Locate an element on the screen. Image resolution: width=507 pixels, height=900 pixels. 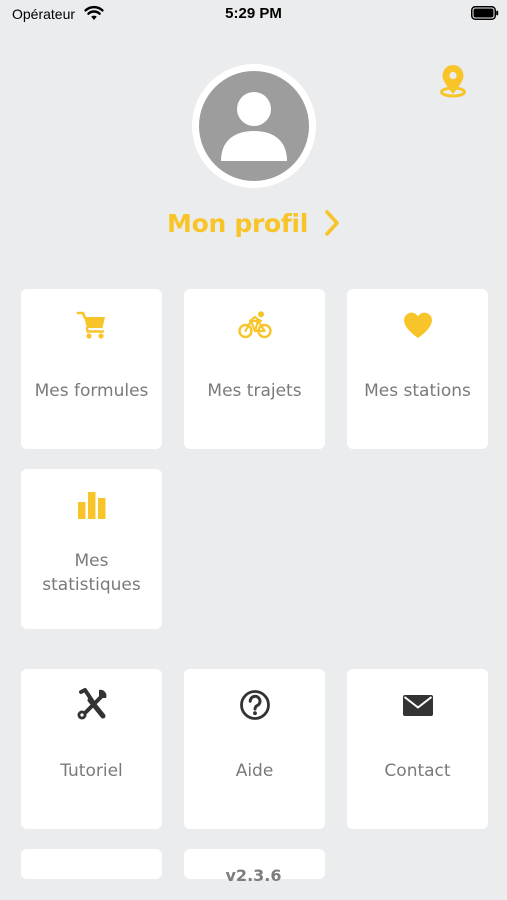
map-pin-icon is located at coordinates (453, 81).